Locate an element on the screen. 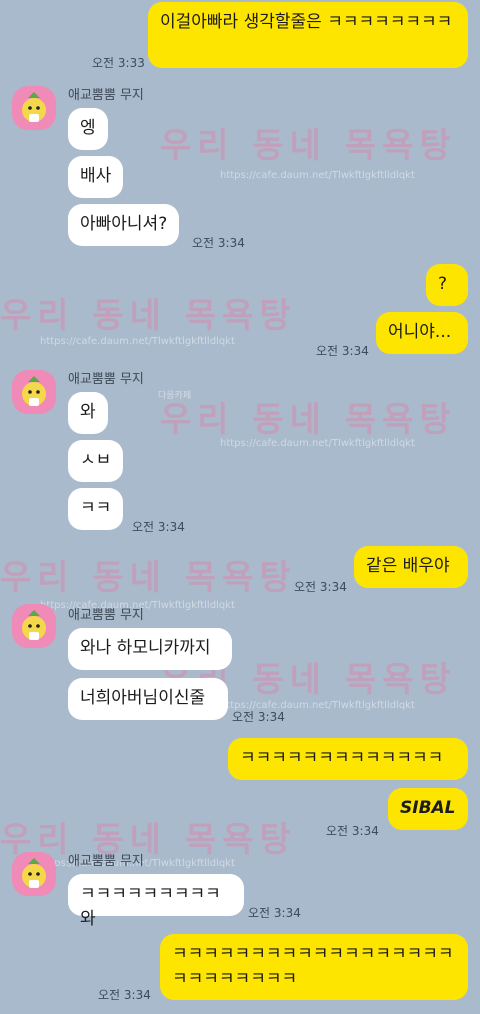 This screenshot has width=480, height=1014. their-message-bubble: 와 is located at coordinates (88, 413).